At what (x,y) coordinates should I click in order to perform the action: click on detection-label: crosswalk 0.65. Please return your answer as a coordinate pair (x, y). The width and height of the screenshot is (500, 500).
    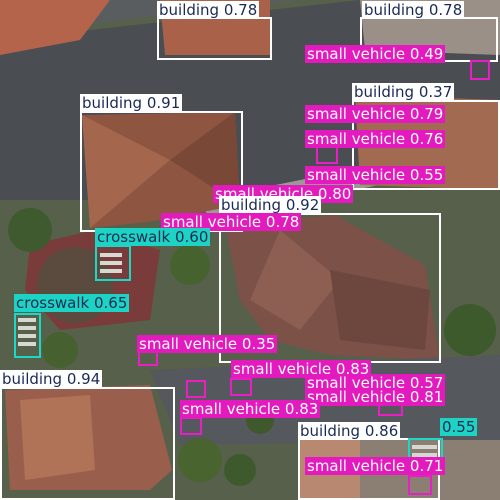
    Looking at the image, I should click on (72, 303).